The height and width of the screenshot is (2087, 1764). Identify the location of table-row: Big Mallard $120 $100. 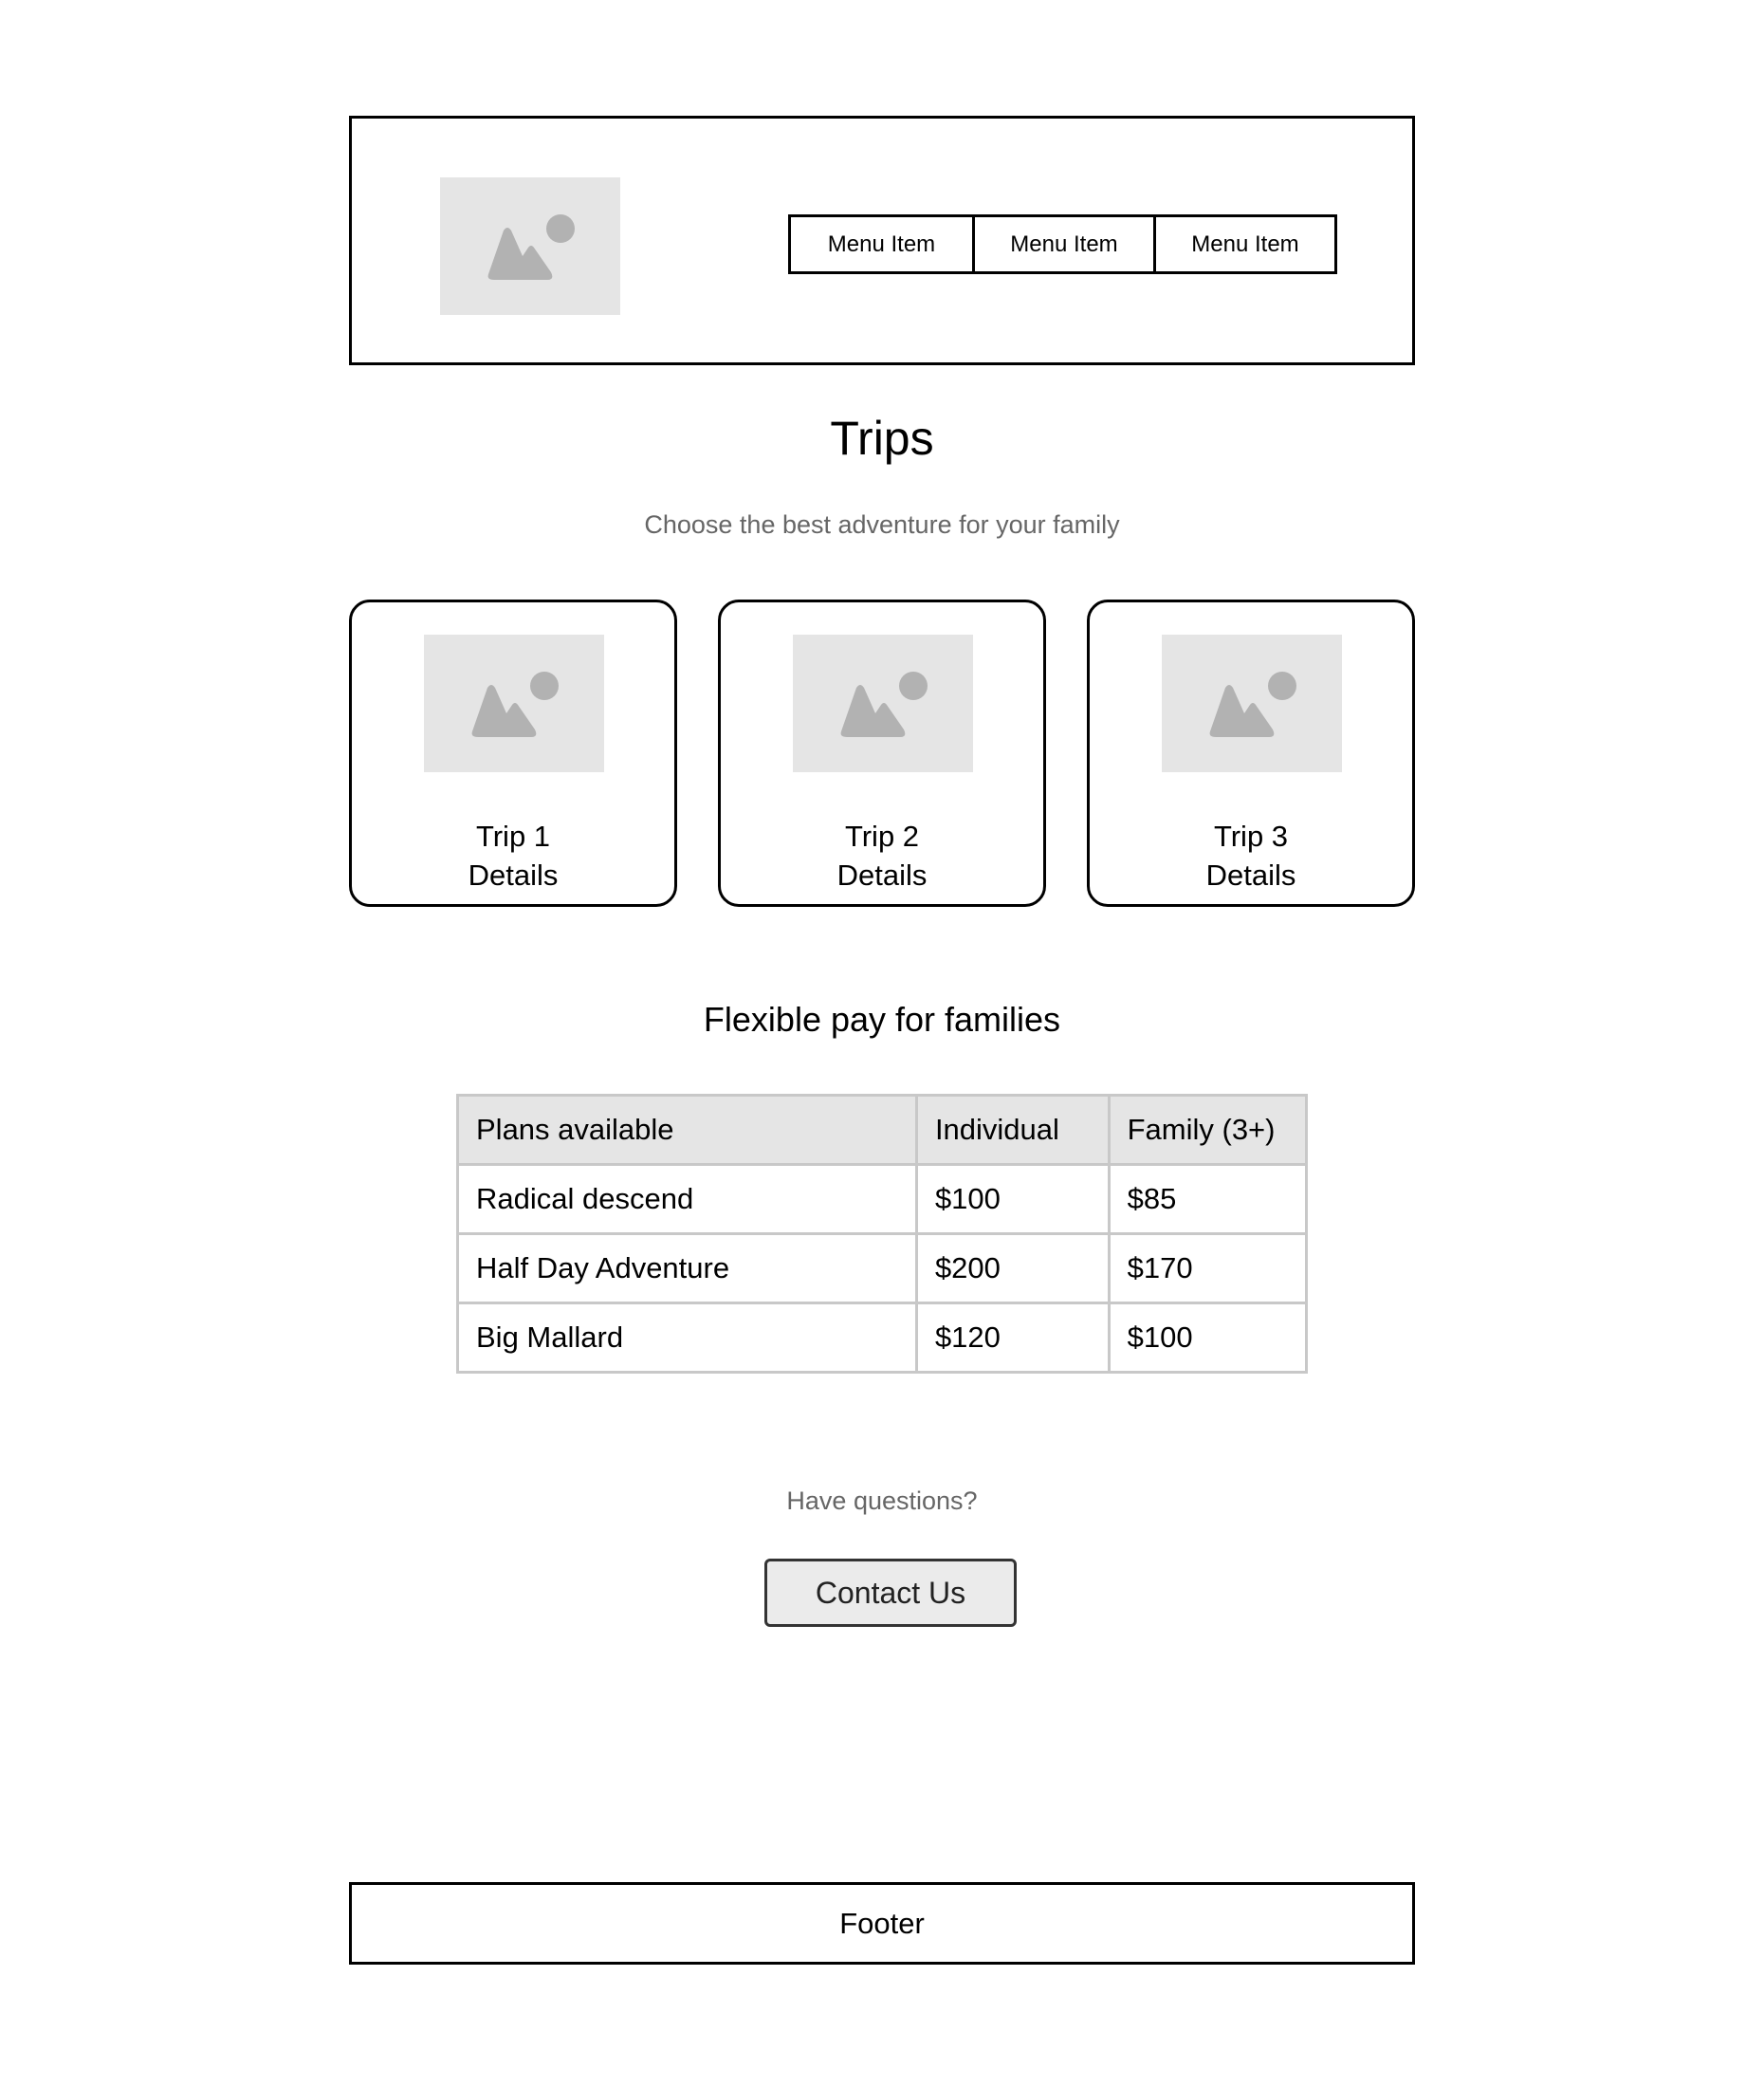
(883, 1338).